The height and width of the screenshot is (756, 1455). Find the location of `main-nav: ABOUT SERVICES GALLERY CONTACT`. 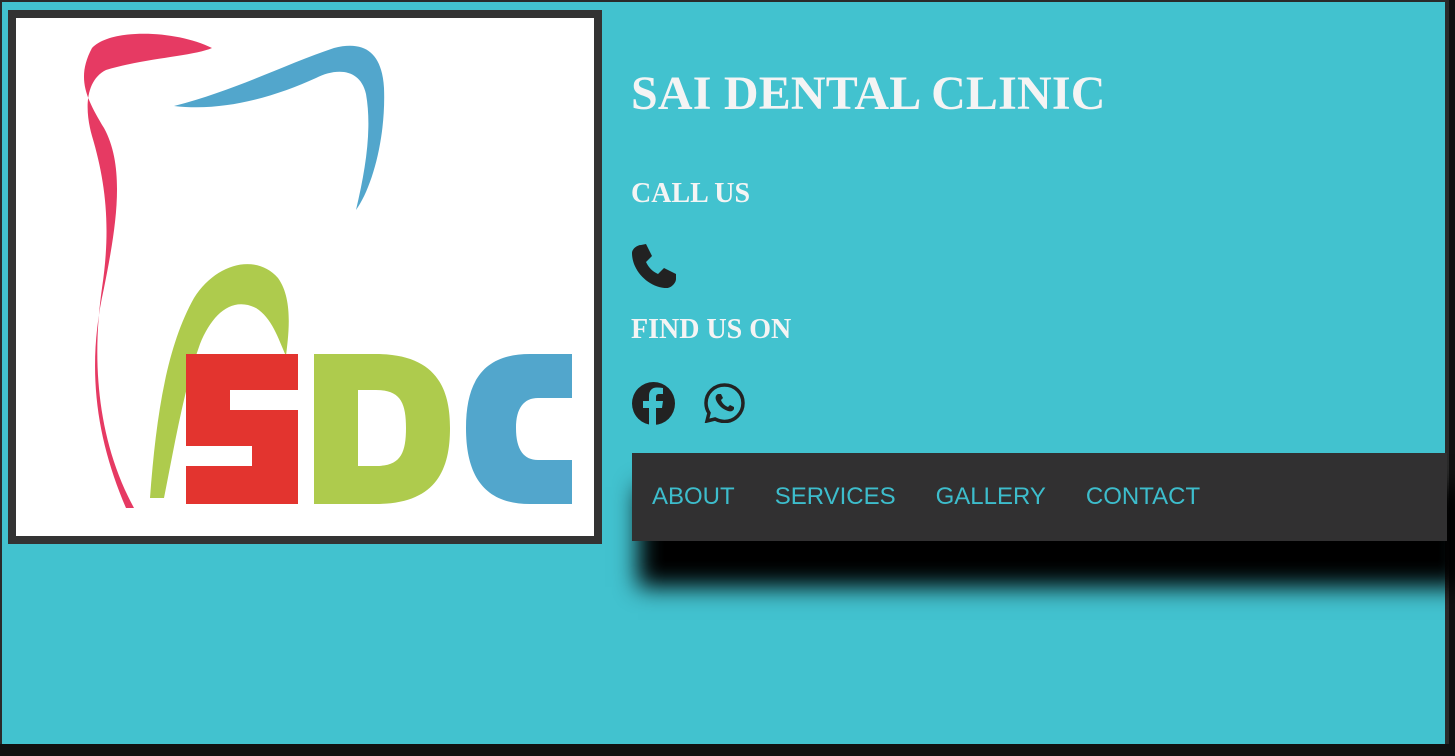

main-nav: ABOUT SERVICES GALLERY CONTACT is located at coordinates (1039, 497).